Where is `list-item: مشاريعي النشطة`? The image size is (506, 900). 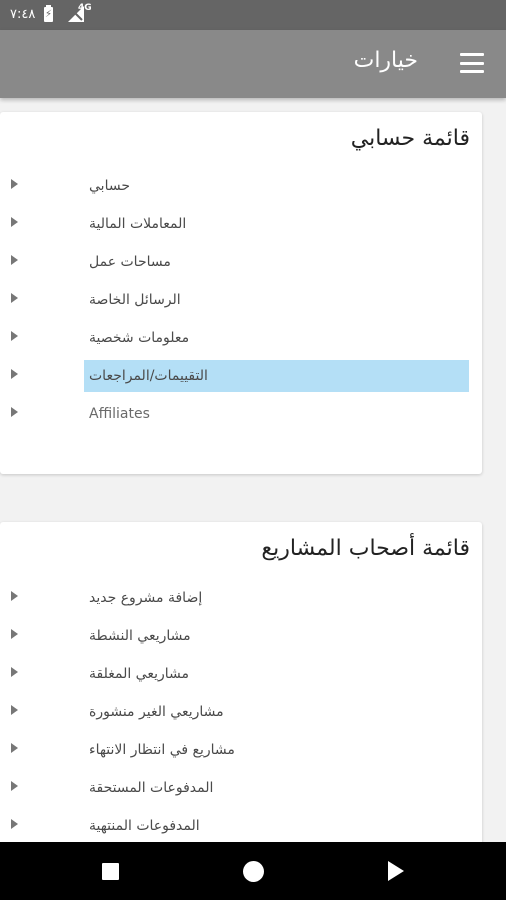
list-item: مشاريعي النشطة is located at coordinates (241, 636).